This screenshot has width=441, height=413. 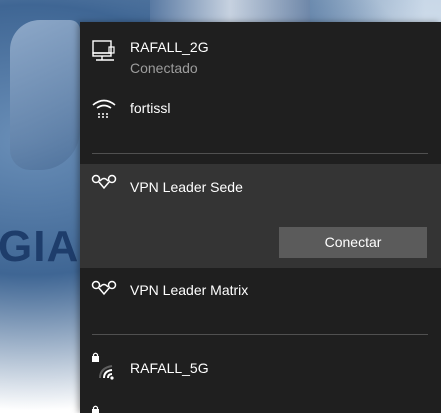 What do you see at coordinates (260, 407) in the screenshot?
I see `wifi-item-partial` at bounding box center [260, 407].